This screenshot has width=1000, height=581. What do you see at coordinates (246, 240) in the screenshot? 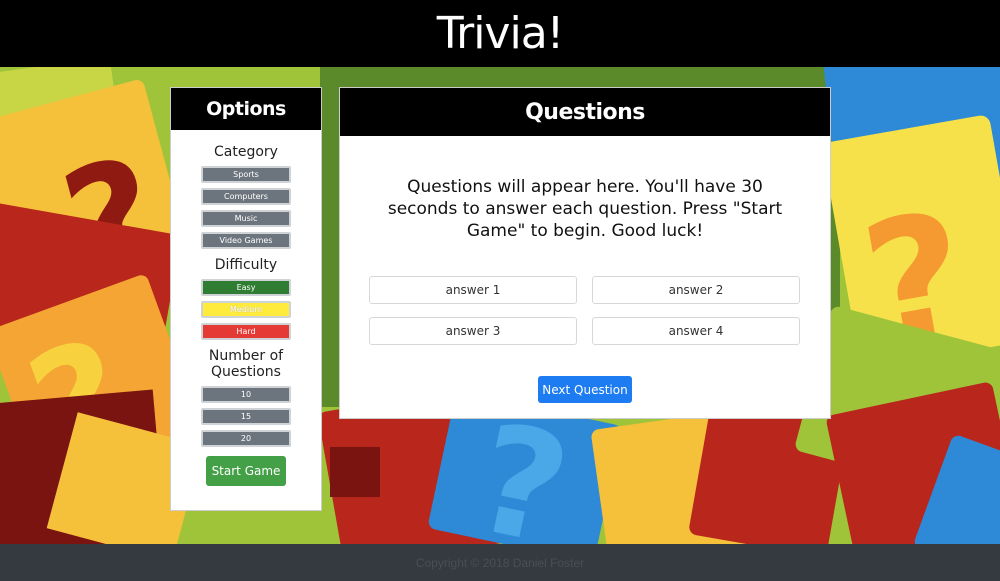
I see `category-video-games-button: Video Games` at bounding box center [246, 240].